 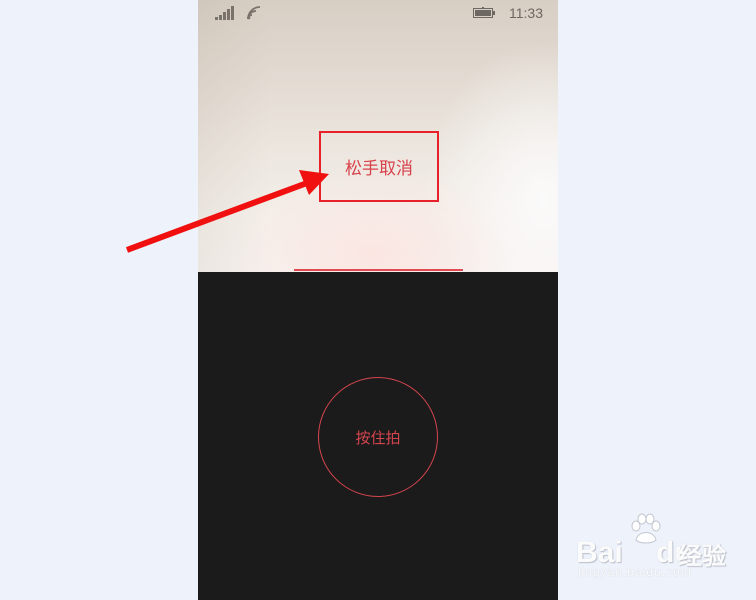 What do you see at coordinates (254, 13) in the screenshot?
I see `wifi-icon` at bounding box center [254, 13].